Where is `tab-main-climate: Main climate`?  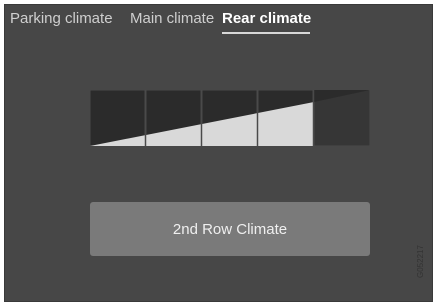 tab-main-climate: Main climate is located at coordinates (172, 18).